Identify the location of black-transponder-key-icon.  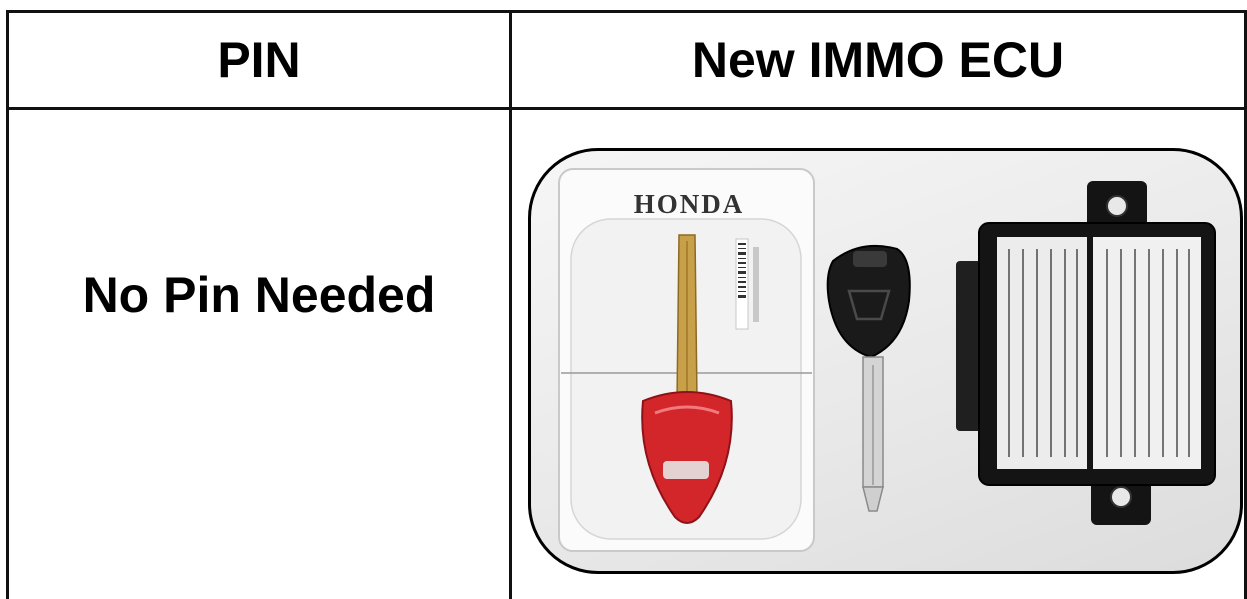
(868, 378).